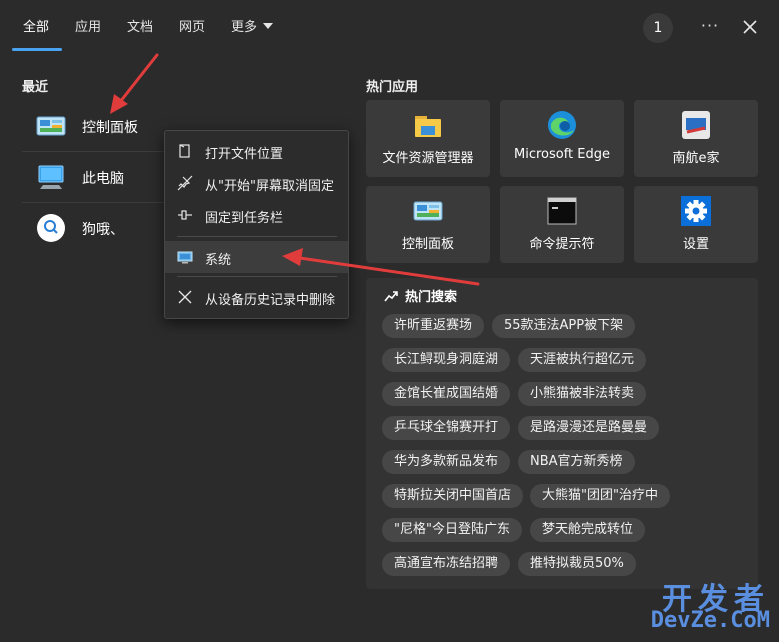 This screenshot has width=779, height=642. I want to click on hot-search-chip: "尼格"今日登陆广东, so click(452, 530).